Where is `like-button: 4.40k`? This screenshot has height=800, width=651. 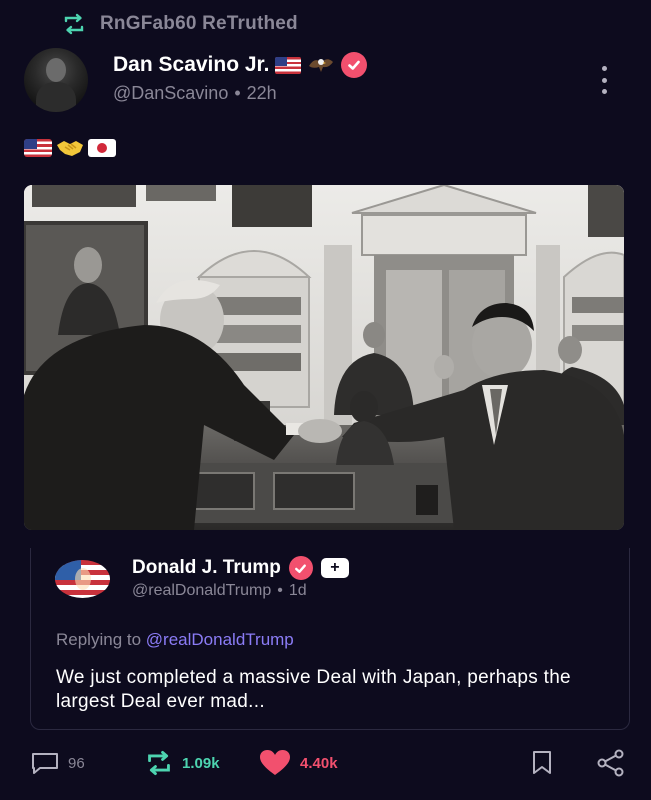 like-button: 4.40k is located at coordinates (298, 763).